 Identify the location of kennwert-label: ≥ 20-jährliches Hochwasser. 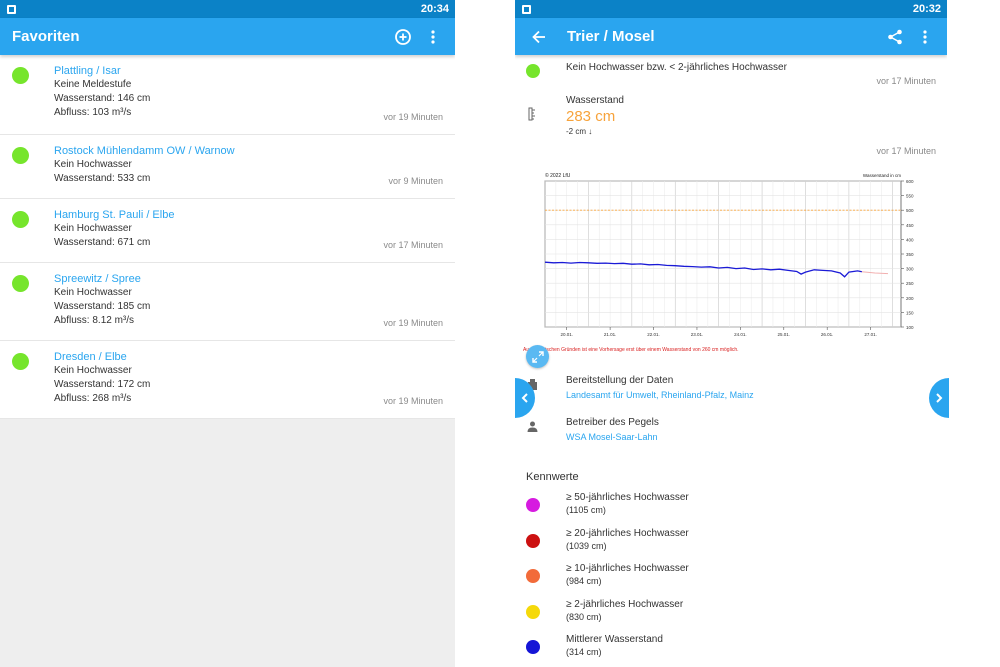
(627, 533).